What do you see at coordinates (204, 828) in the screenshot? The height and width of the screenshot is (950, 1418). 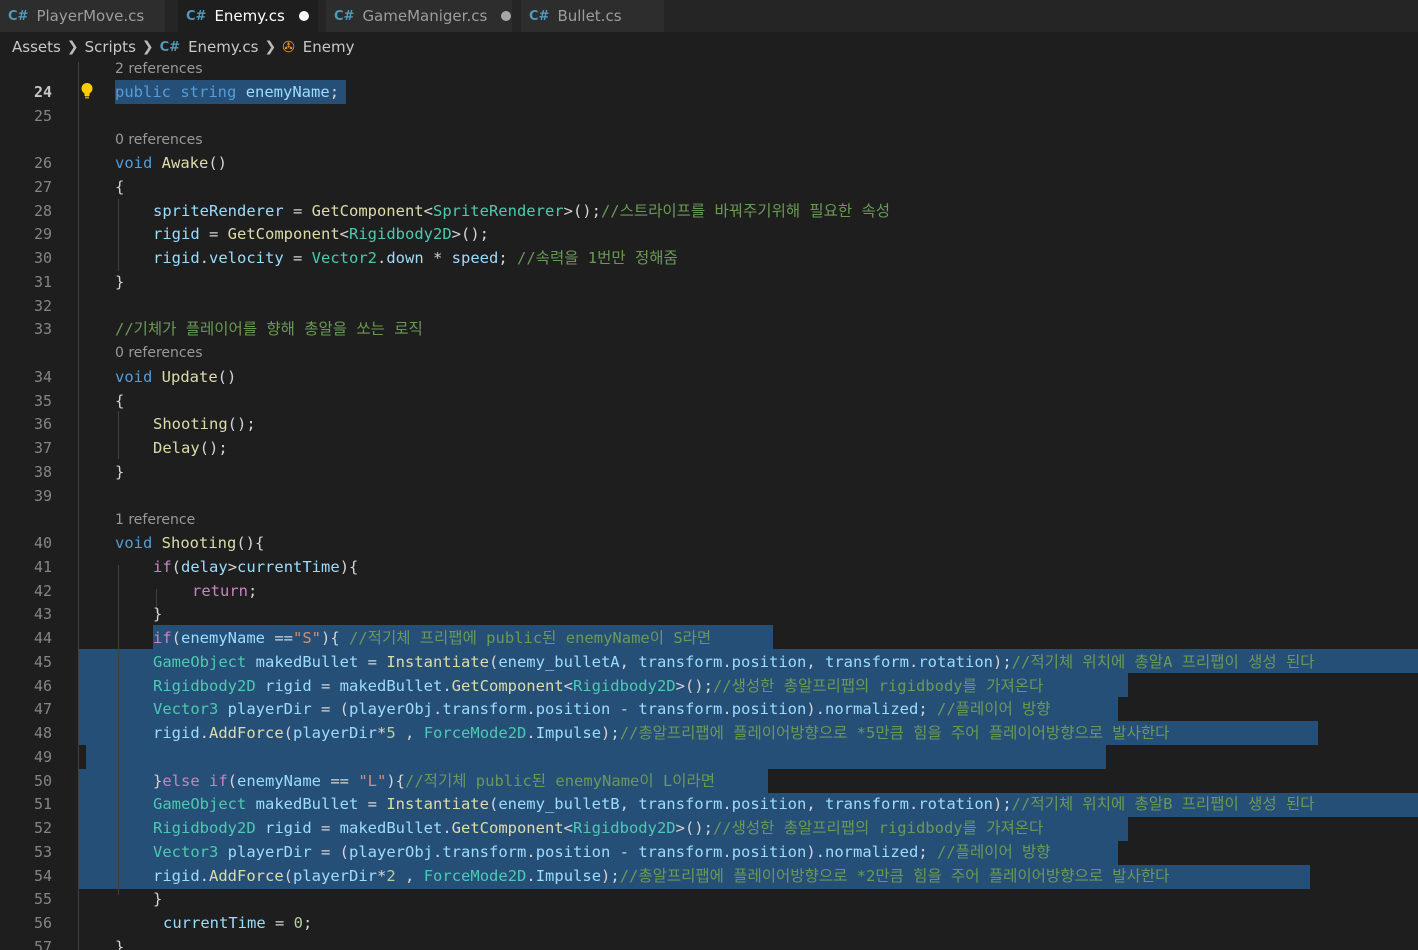 I see `token: Rigidbody2D` at bounding box center [204, 828].